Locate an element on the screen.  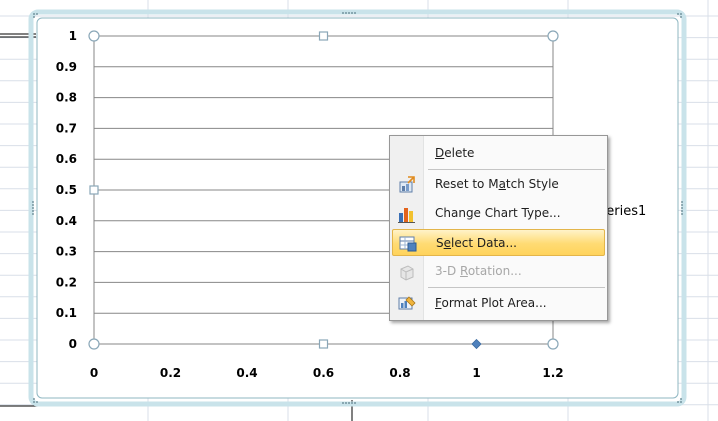
y-tick-label: 0.1 is located at coordinates (66, 313).